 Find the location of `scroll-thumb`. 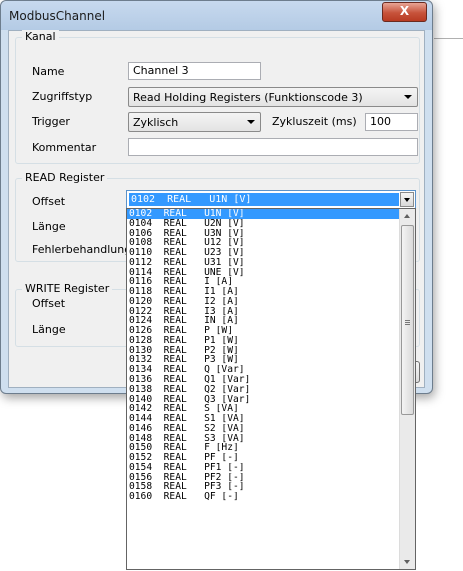

scroll-thumb is located at coordinates (407, 320).